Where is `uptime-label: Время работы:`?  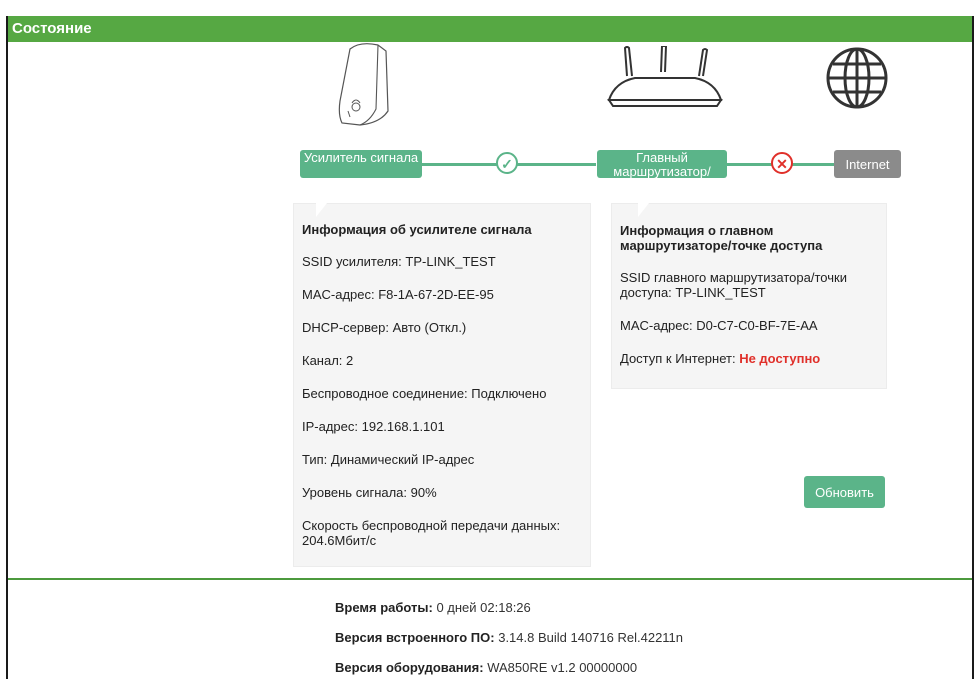
uptime-label: Время работы: is located at coordinates (384, 607).